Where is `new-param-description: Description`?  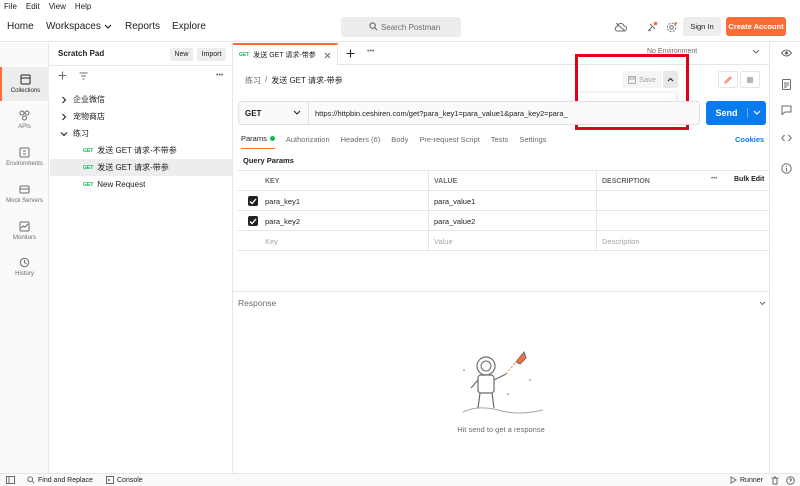
new-param-description: Description is located at coordinates (683, 241).